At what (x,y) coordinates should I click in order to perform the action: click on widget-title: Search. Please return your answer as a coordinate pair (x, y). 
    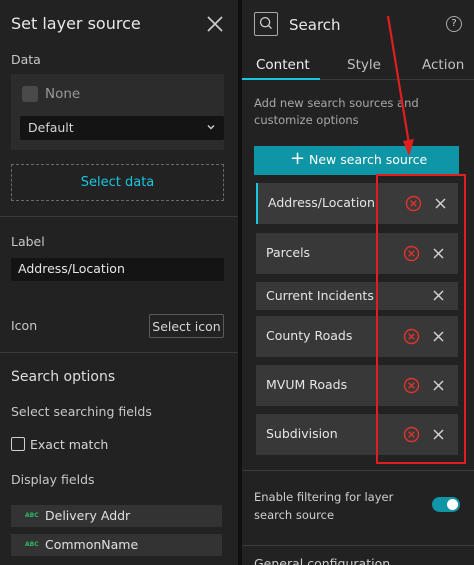
    Looking at the image, I should click on (315, 25).